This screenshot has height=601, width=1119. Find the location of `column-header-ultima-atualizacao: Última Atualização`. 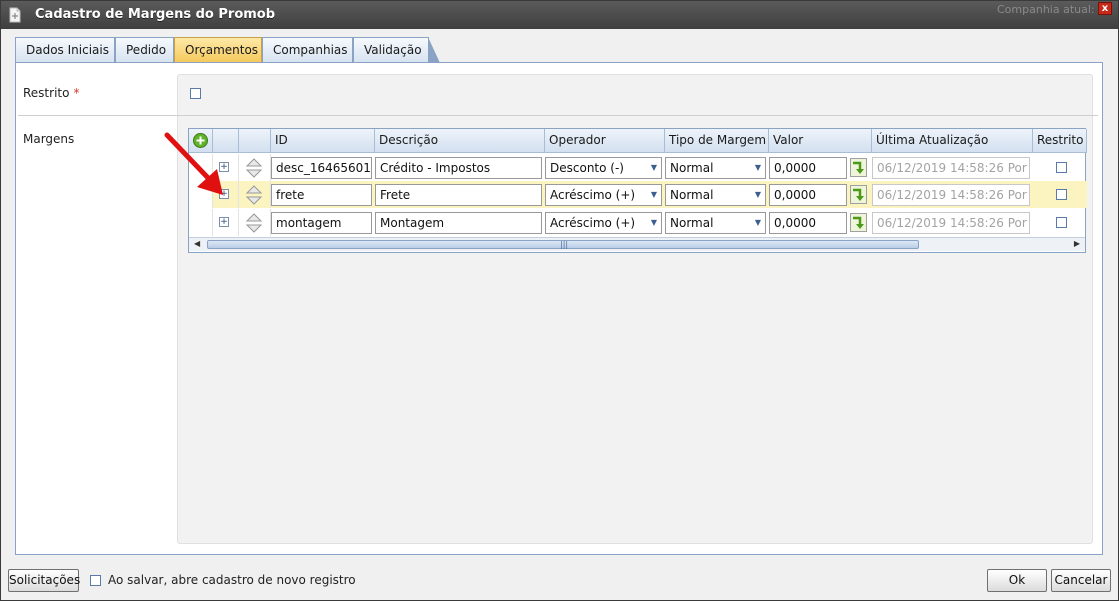

column-header-ultima-atualizacao: Última Atualização is located at coordinates (952, 141).